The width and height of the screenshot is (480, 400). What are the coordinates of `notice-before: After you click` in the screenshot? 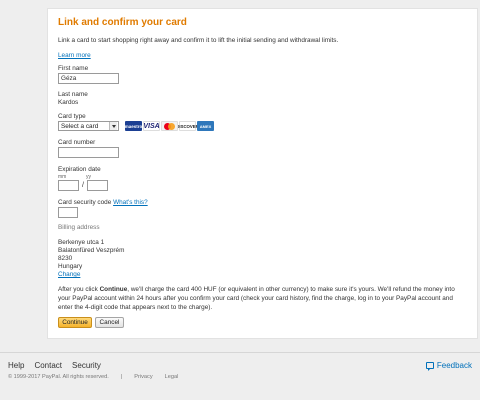 It's located at (79, 289).